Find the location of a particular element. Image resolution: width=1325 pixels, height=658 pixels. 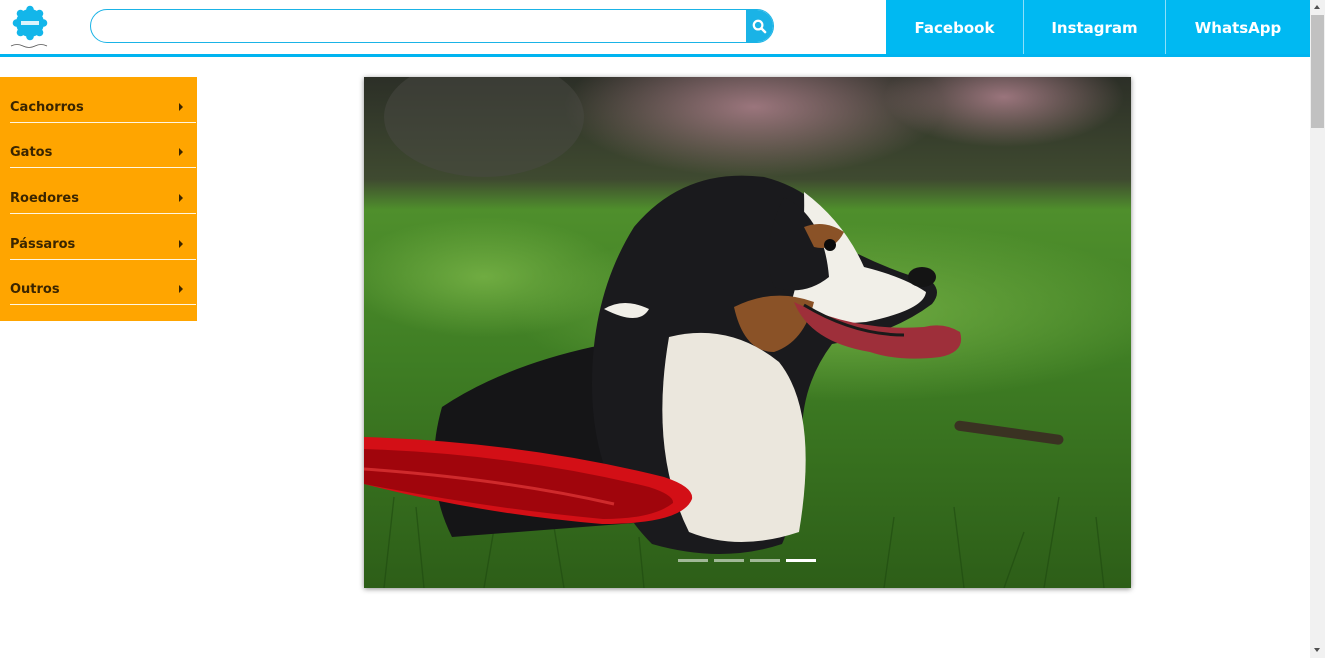

search-bar is located at coordinates (432, 26).